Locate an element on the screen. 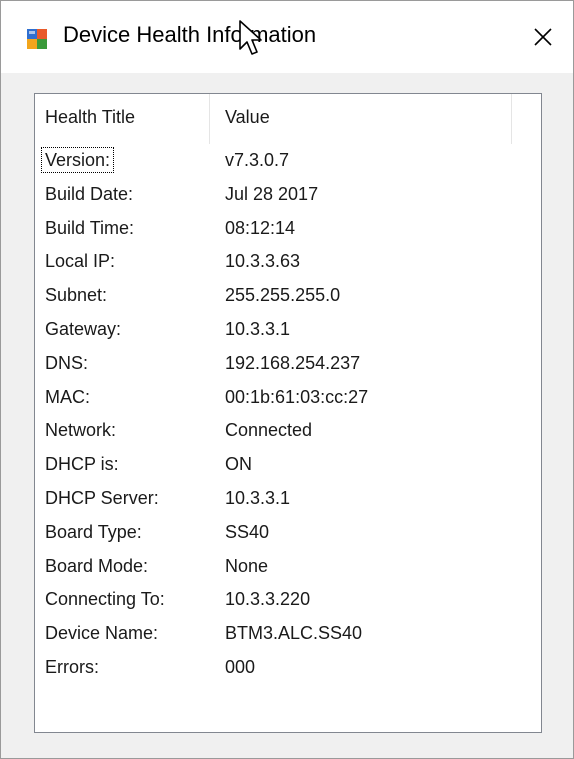 This screenshot has width=574, height=759. list-item: Subnet: 255.255.255.0 is located at coordinates (288, 296).